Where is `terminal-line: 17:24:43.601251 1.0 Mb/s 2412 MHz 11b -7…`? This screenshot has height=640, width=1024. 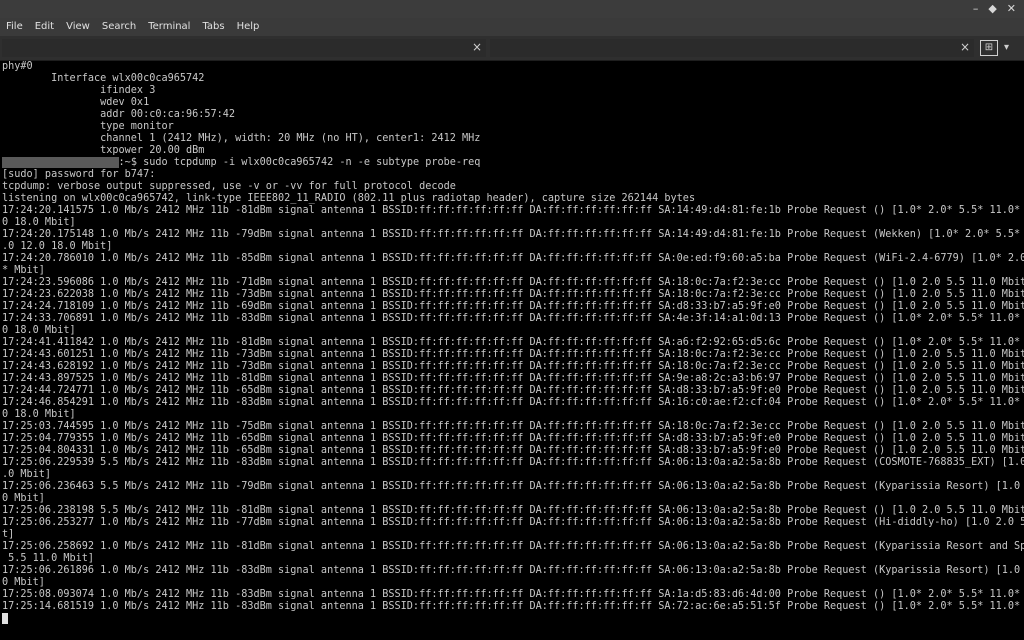
terminal-line: 17:24:43.601251 1.0 Mb/s 2412 MHz 11b -7… is located at coordinates (513, 354).